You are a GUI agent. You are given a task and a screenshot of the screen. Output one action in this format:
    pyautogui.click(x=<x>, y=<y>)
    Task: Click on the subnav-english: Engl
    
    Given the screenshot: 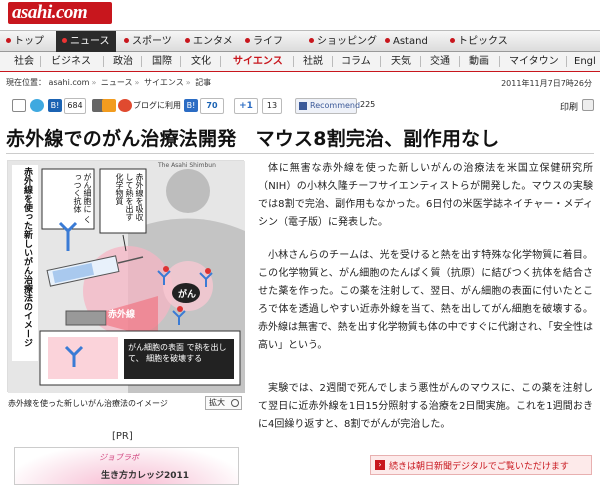 What is the action you would take?
    pyautogui.click(x=585, y=61)
    